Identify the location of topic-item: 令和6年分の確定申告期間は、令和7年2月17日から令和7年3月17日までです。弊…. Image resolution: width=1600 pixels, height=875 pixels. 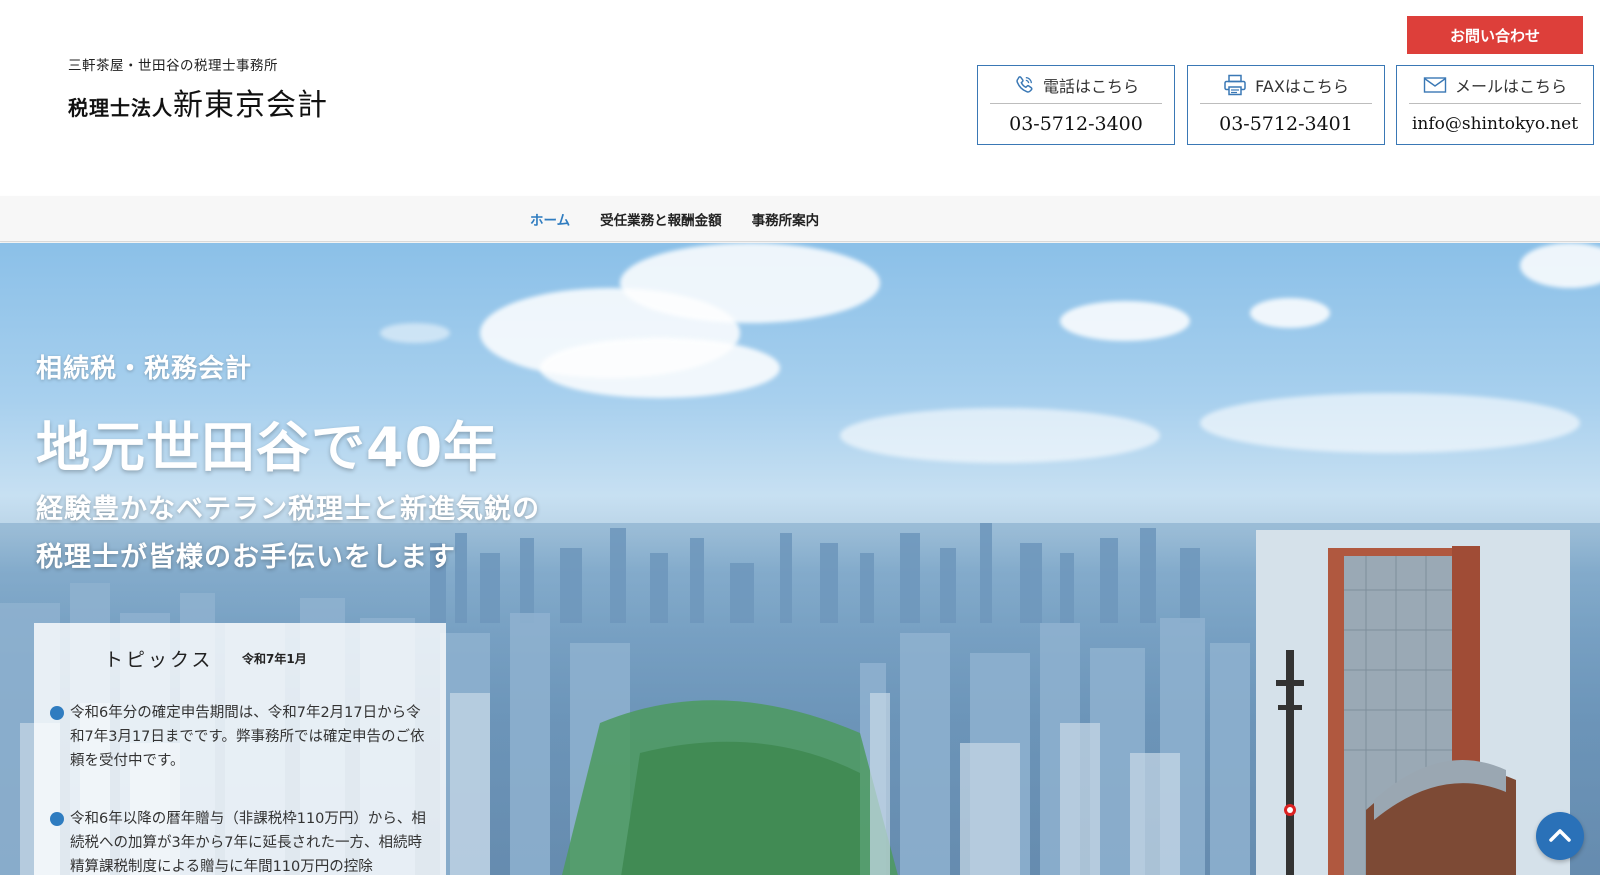
(240, 737).